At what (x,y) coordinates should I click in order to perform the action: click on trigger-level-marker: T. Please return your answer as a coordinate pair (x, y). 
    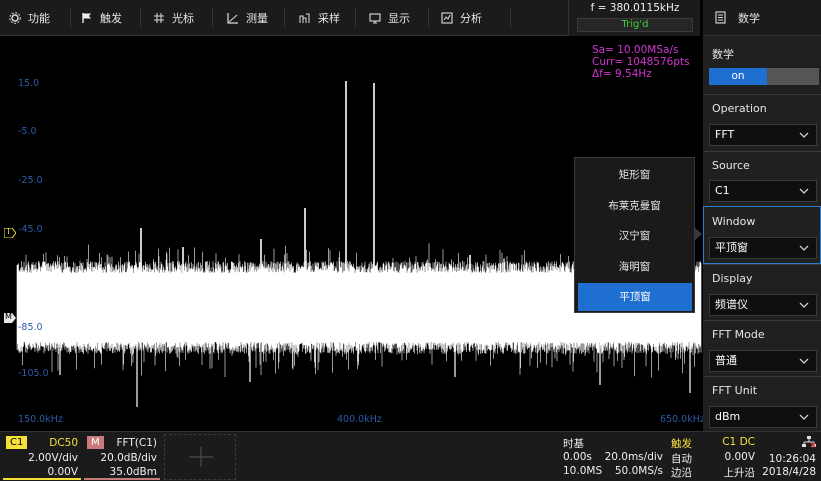
    Looking at the image, I should click on (10, 233).